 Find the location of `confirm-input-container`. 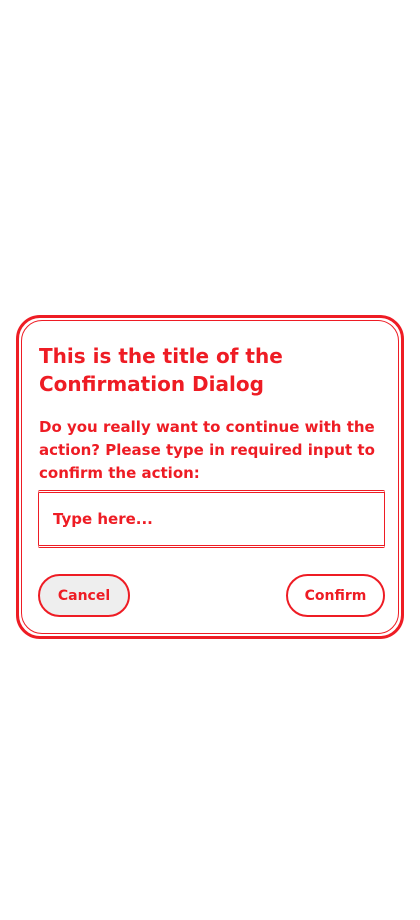

confirm-input-container is located at coordinates (211, 519).